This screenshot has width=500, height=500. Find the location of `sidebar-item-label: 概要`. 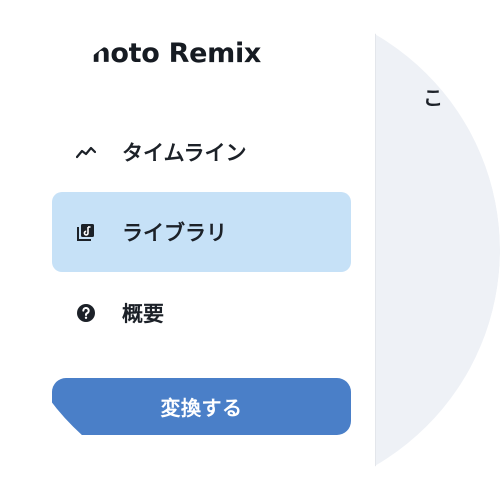

sidebar-item-label: 概要 is located at coordinates (143, 314).